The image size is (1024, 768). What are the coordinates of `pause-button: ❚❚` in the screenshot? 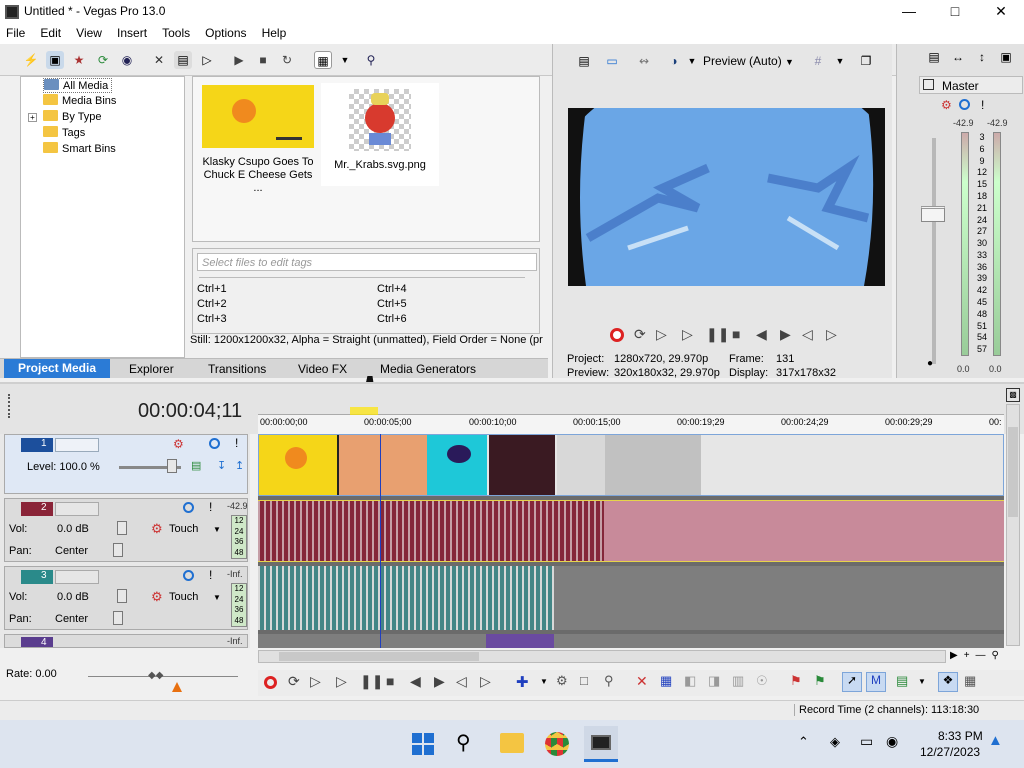 It's located at (717, 334).